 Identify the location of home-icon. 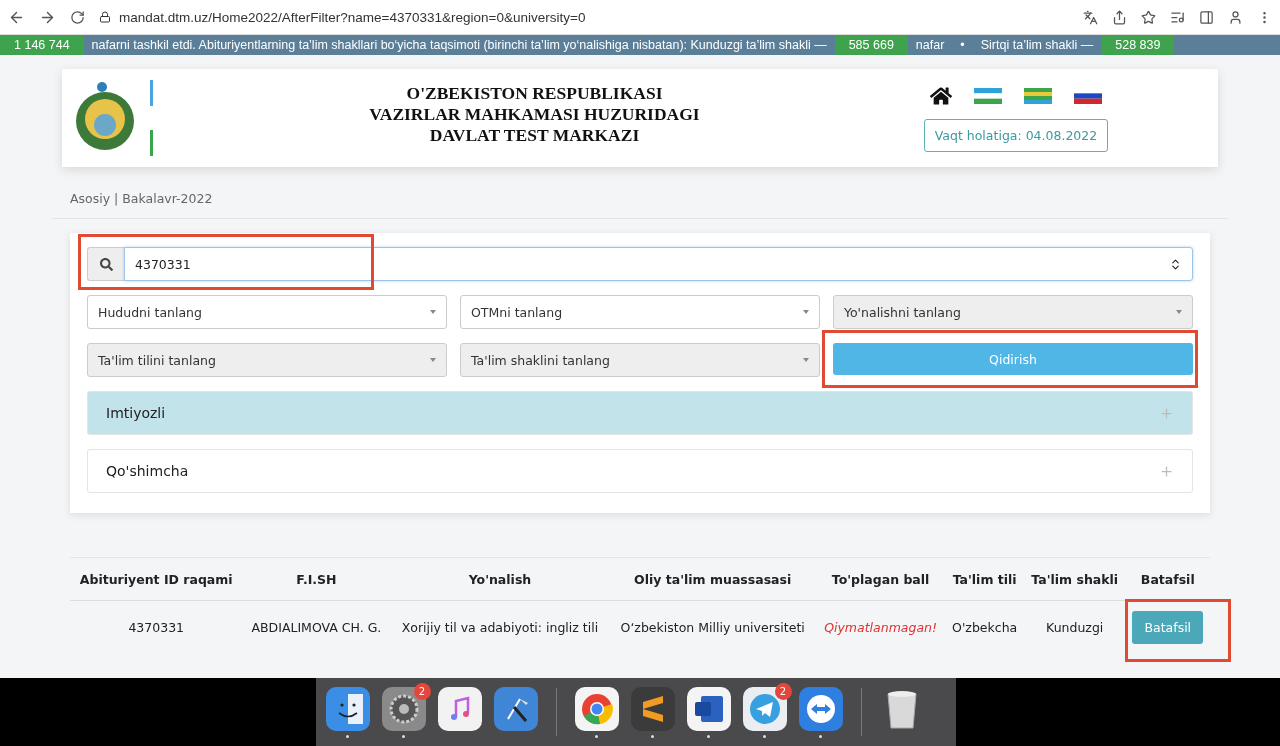
(941, 95).